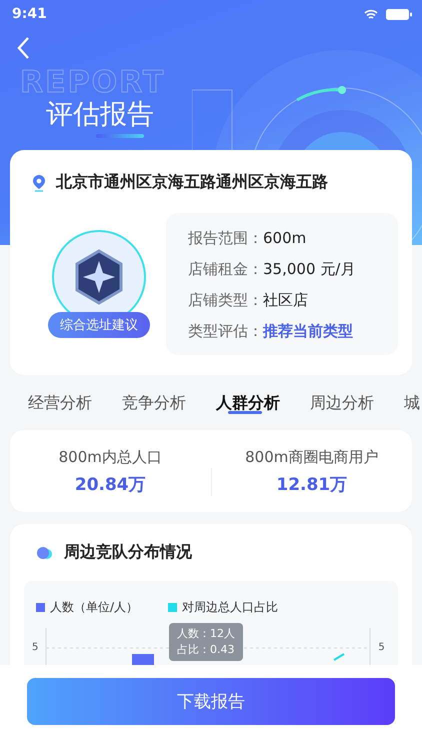 The image size is (422, 750). What do you see at coordinates (45, 553) in the screenshot?
I see `section-dot-icon` at bounding box center [45, 553].